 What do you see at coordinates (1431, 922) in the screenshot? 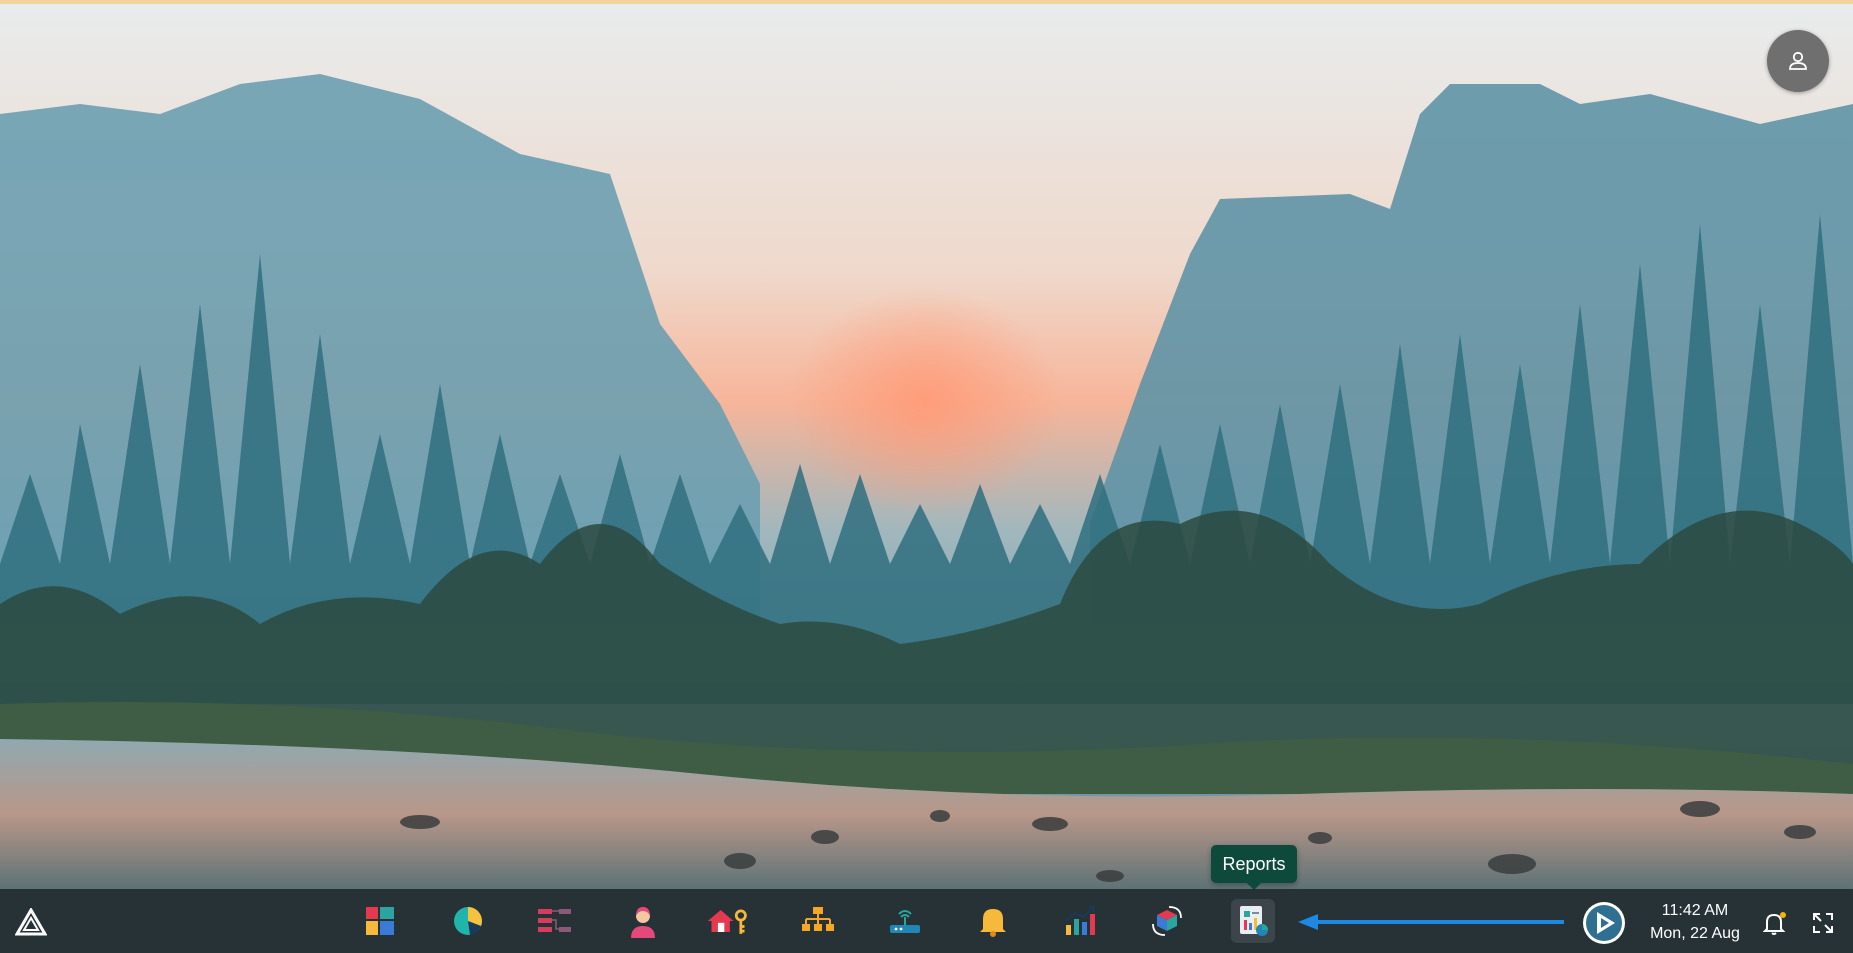
I see `pointer-arrow` at bounding box center [1431, 922].